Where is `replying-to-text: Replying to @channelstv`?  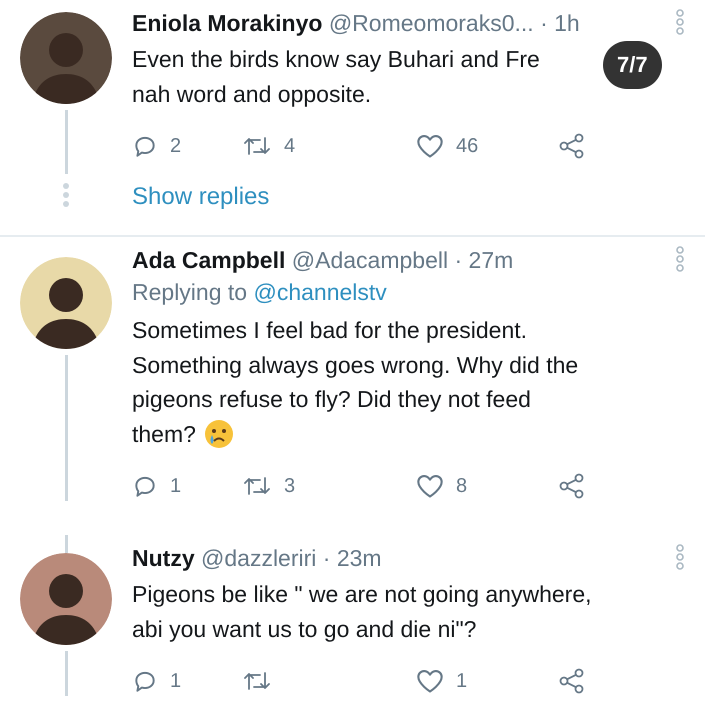 replying-to-text: Replying to @channelstv is located at coordinates (260, 292).